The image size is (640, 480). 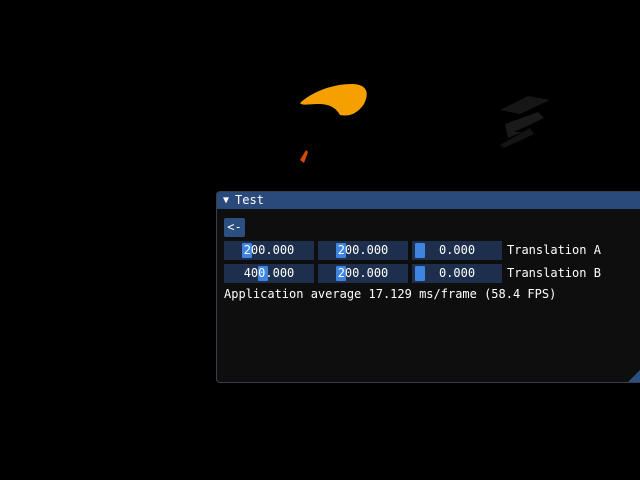 What do you see at coordinates (554, 273) in the screenshot?
I see `translation-b-label: Translation B` at bounding box center [554, 273].